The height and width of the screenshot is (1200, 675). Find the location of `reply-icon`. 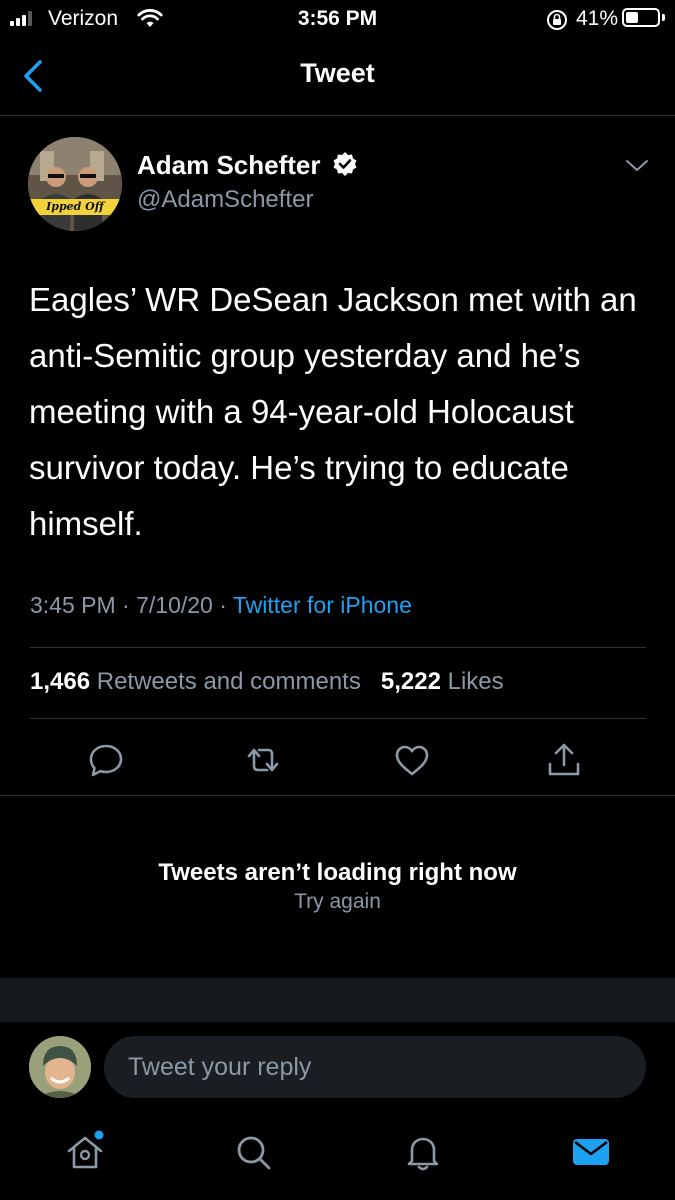

reply-icon is located at coordinates (106, 760).